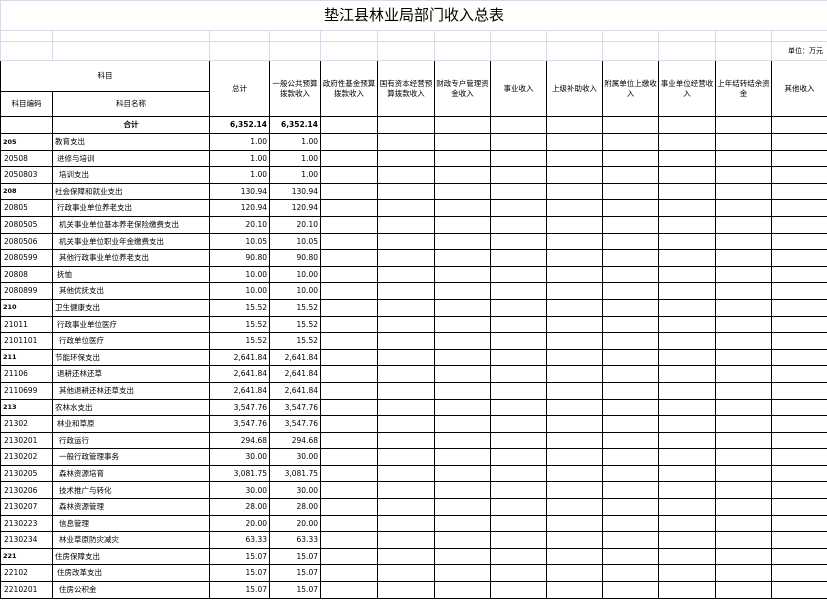 This screenshot has height=605, width=827. I want to click on subject-name: 节能环保支出, so click(131, 357).